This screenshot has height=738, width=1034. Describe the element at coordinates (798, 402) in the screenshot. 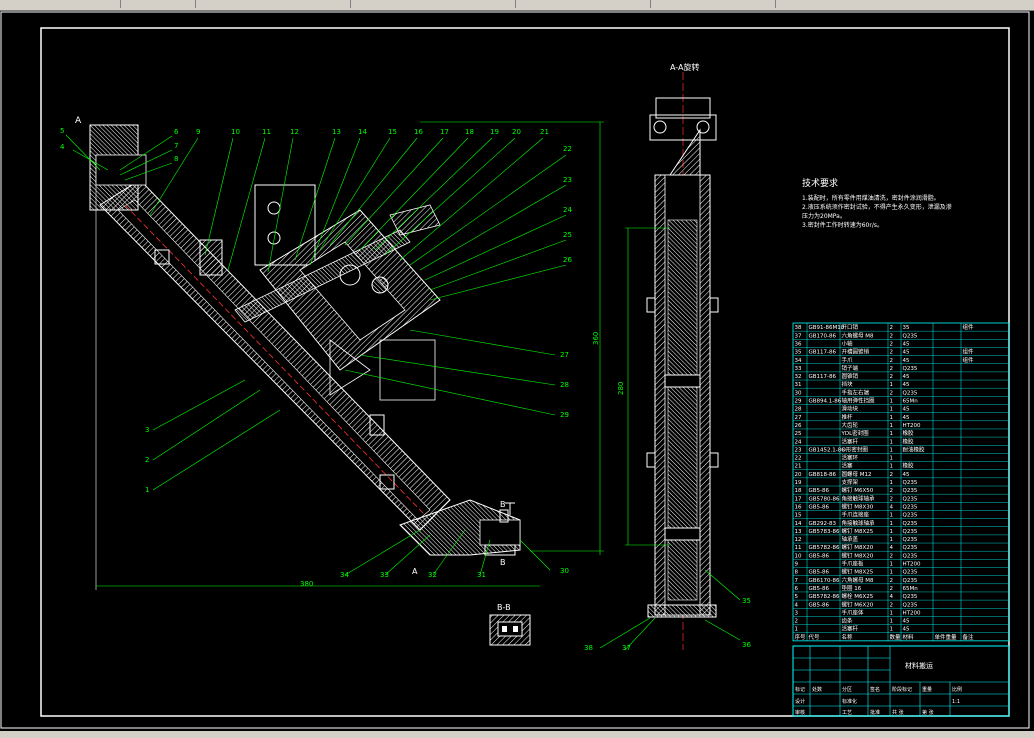

I see `bom-cell: 29` at that location.